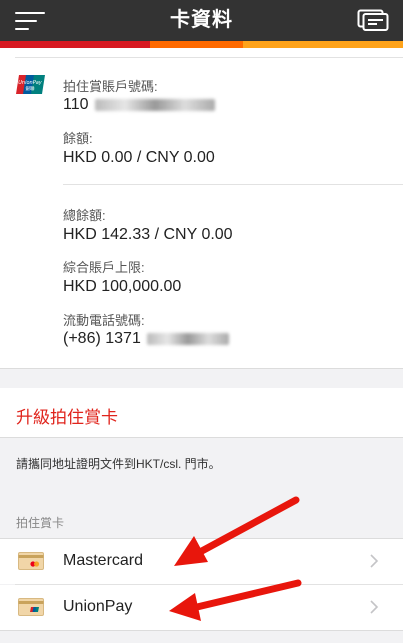 Image resolution: width=403 pixels, height=643 pixels. Describe the element at coordinates (98, 606) in the screenshot. I see `card-label-unionpay: UnionPay` at that location.